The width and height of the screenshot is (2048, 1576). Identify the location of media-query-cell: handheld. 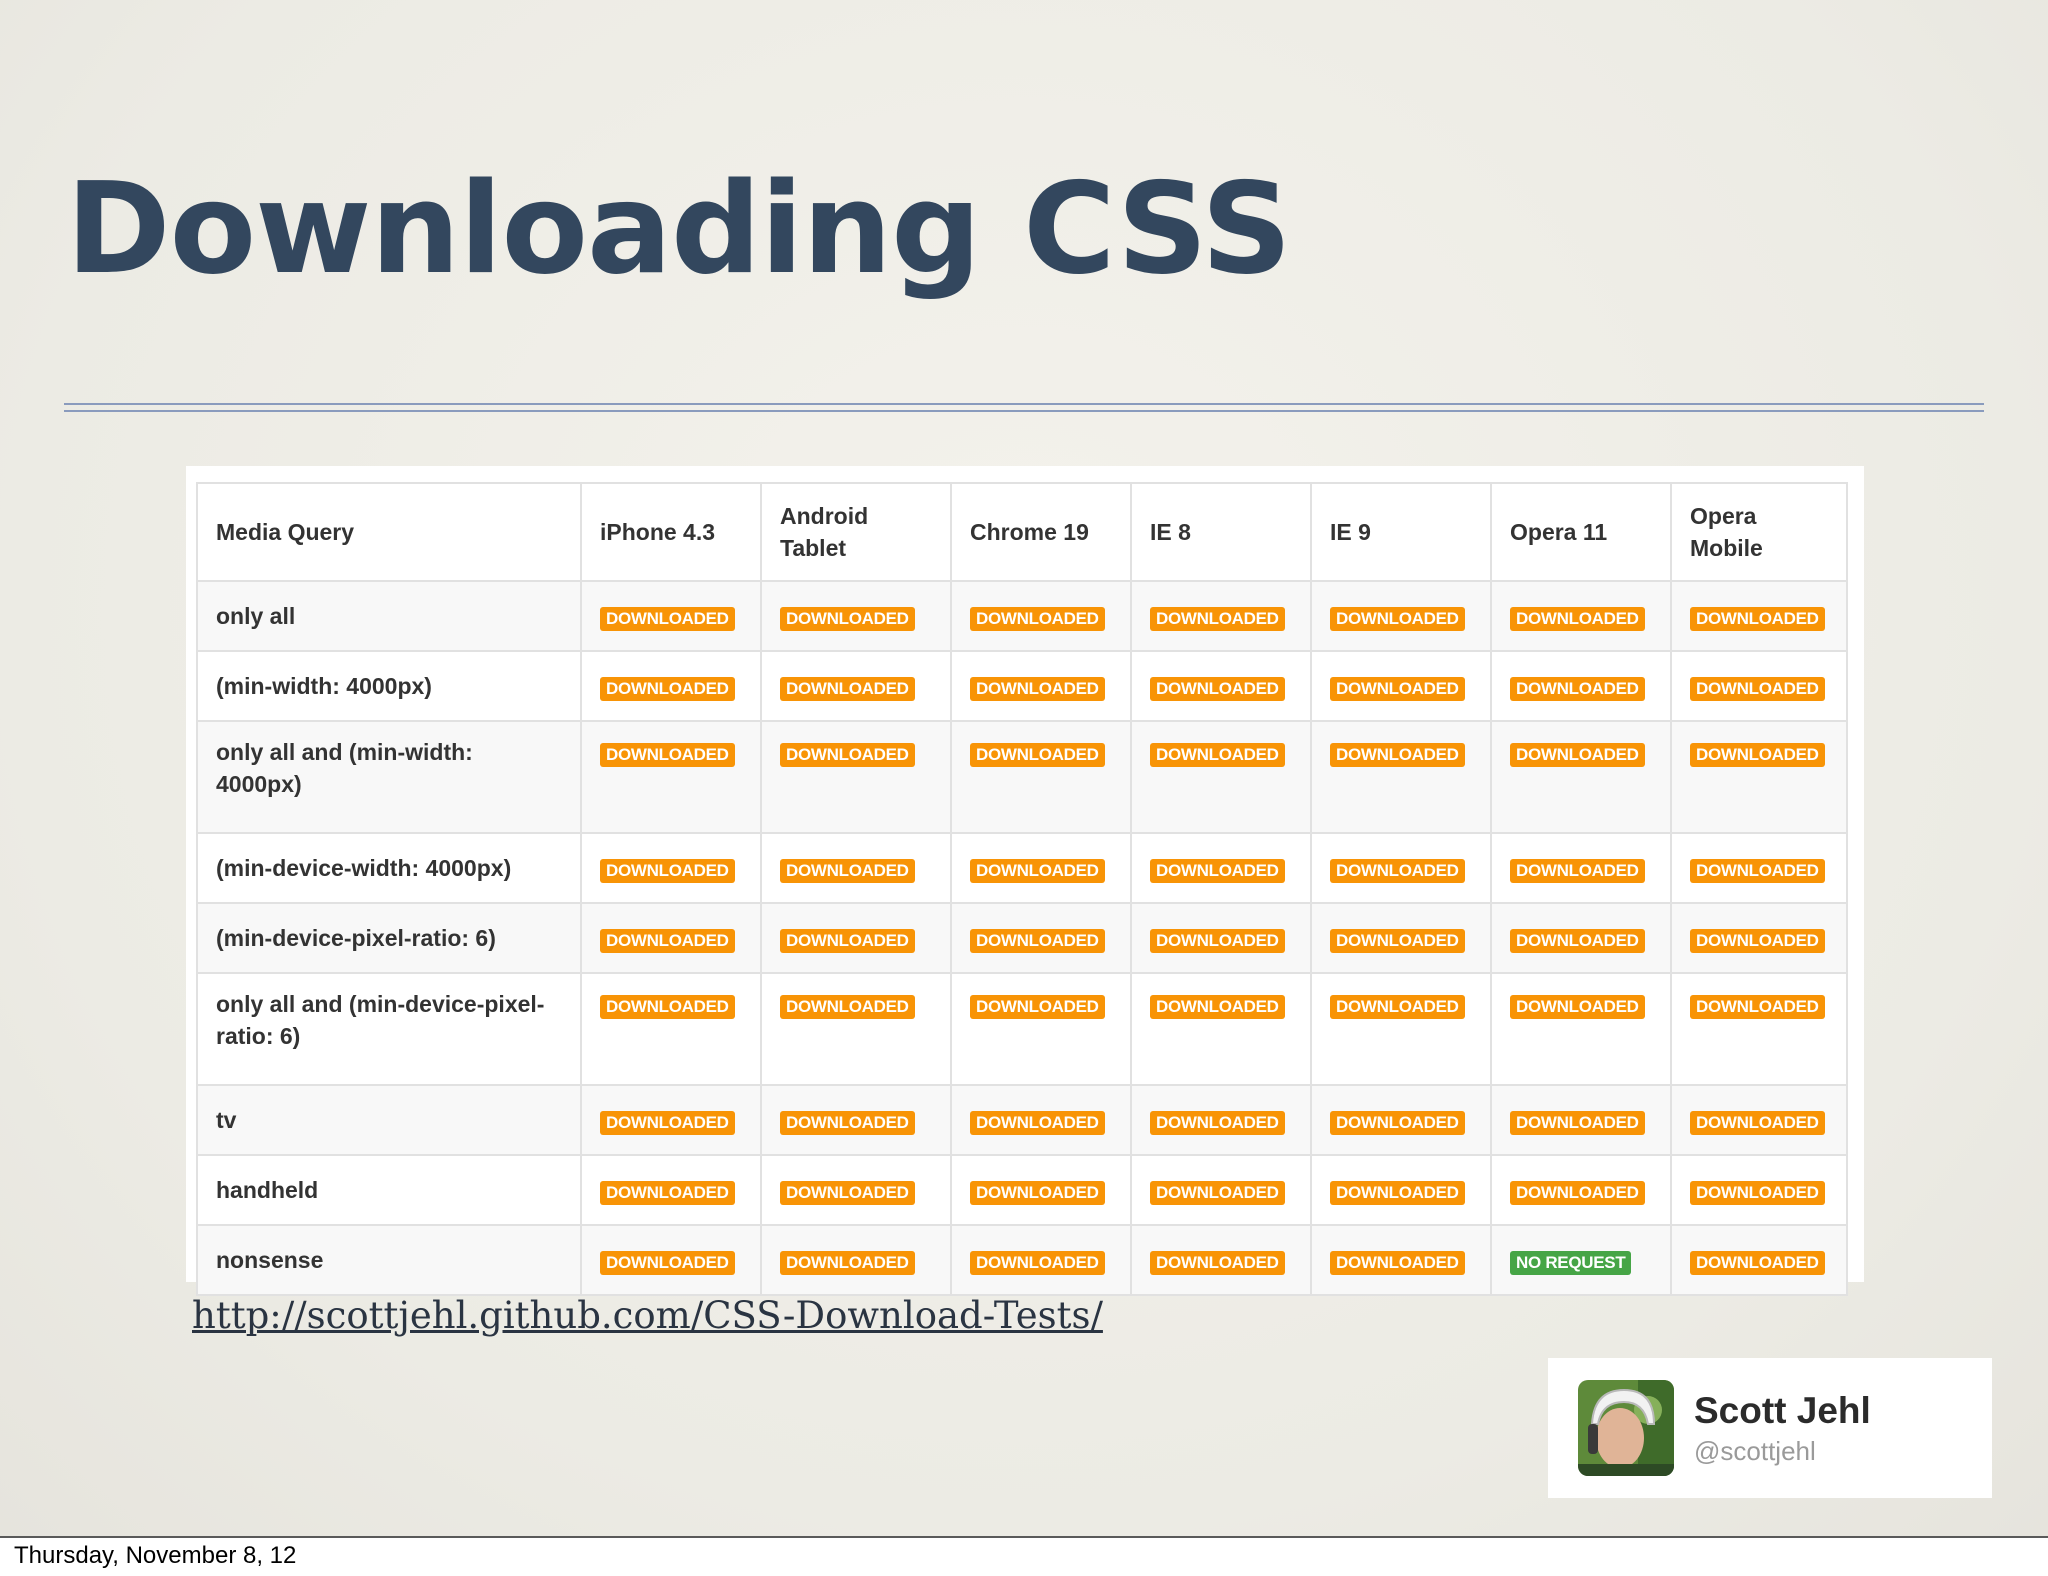
(389, 1190).